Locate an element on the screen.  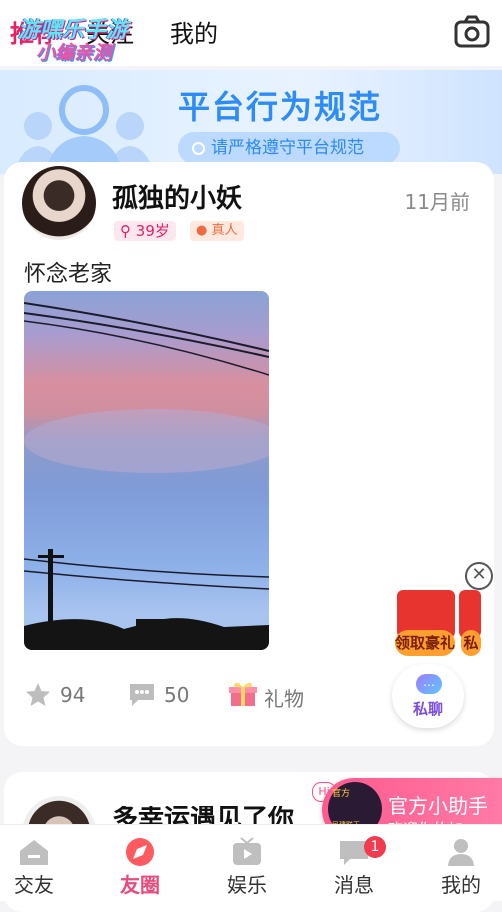
banner-pill-text: 请严格遵守平台规范 is located at coordinates (287, 148).